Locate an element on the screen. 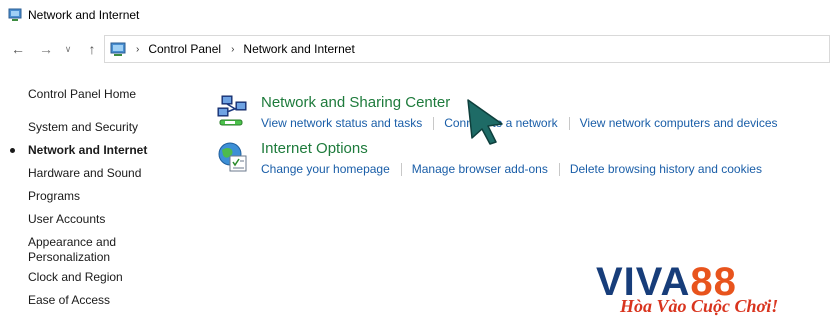  sidebar-item-system-and-security: System and Security is located at coordinates (83, 127).